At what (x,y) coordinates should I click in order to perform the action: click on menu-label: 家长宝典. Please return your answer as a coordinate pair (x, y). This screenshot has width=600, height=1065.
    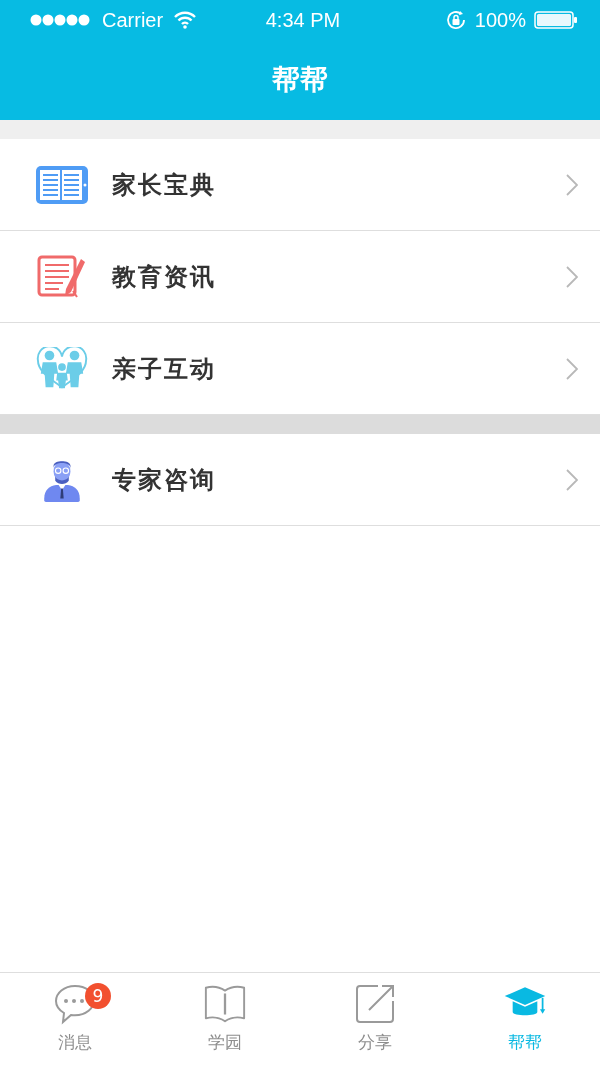
    Looking at the image, I should click on (164, 185).